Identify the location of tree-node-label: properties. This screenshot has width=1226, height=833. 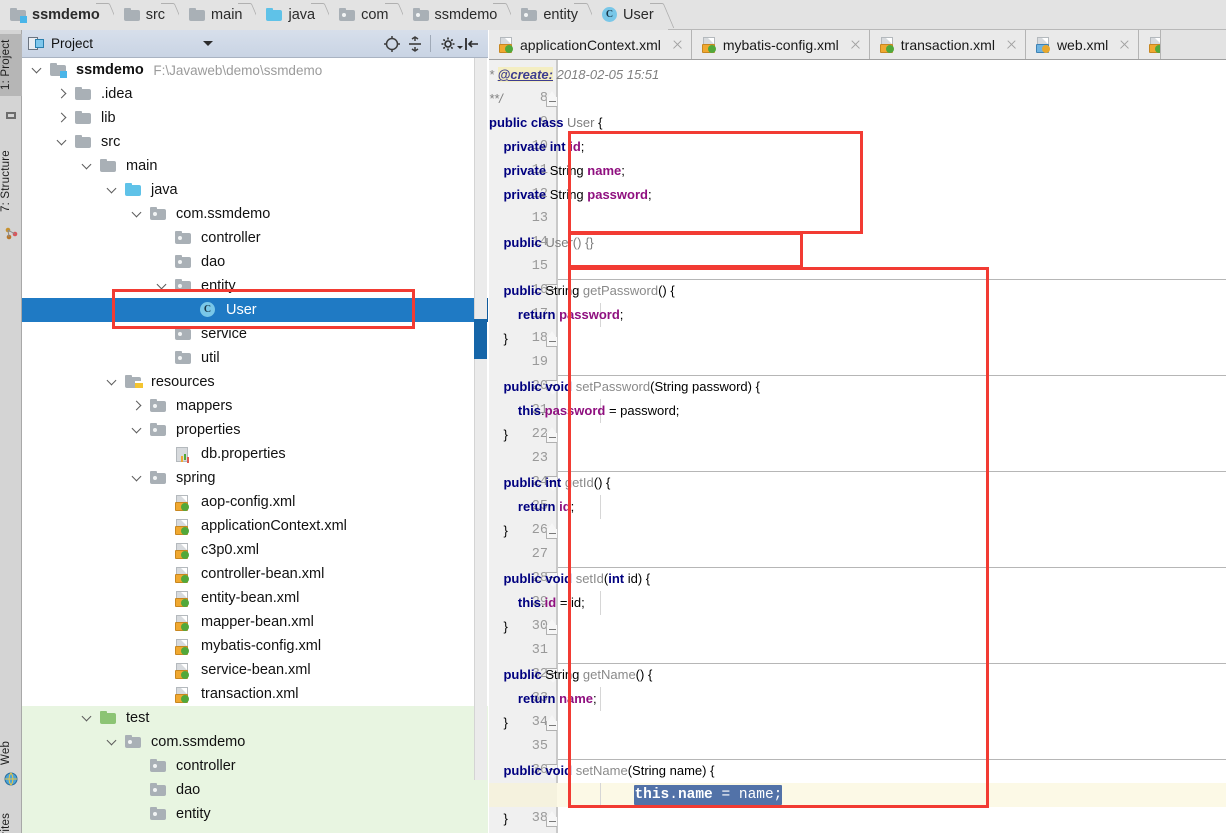
(208, 430).